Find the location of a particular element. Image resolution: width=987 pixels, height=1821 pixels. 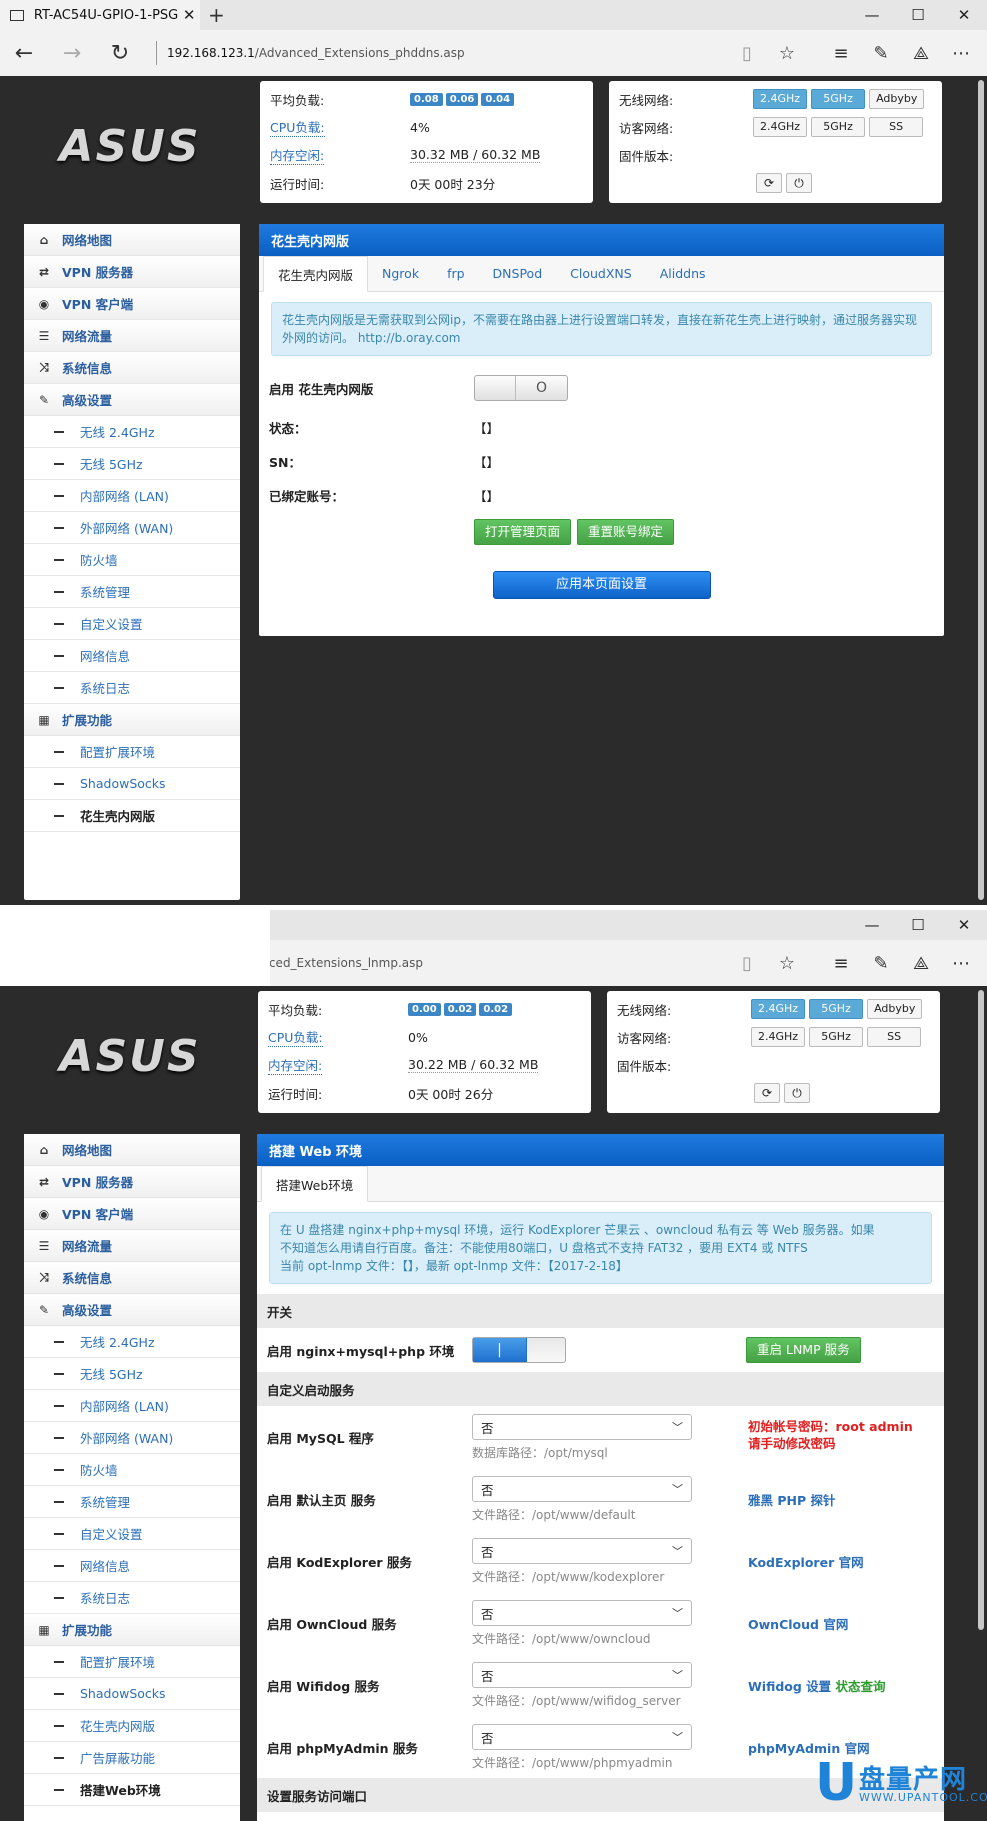

tab-frp: frp is located at coordinates (455, 273).